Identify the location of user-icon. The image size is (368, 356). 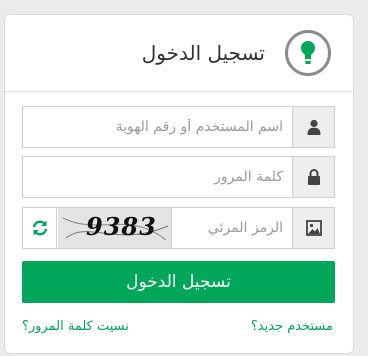
(313, 127).